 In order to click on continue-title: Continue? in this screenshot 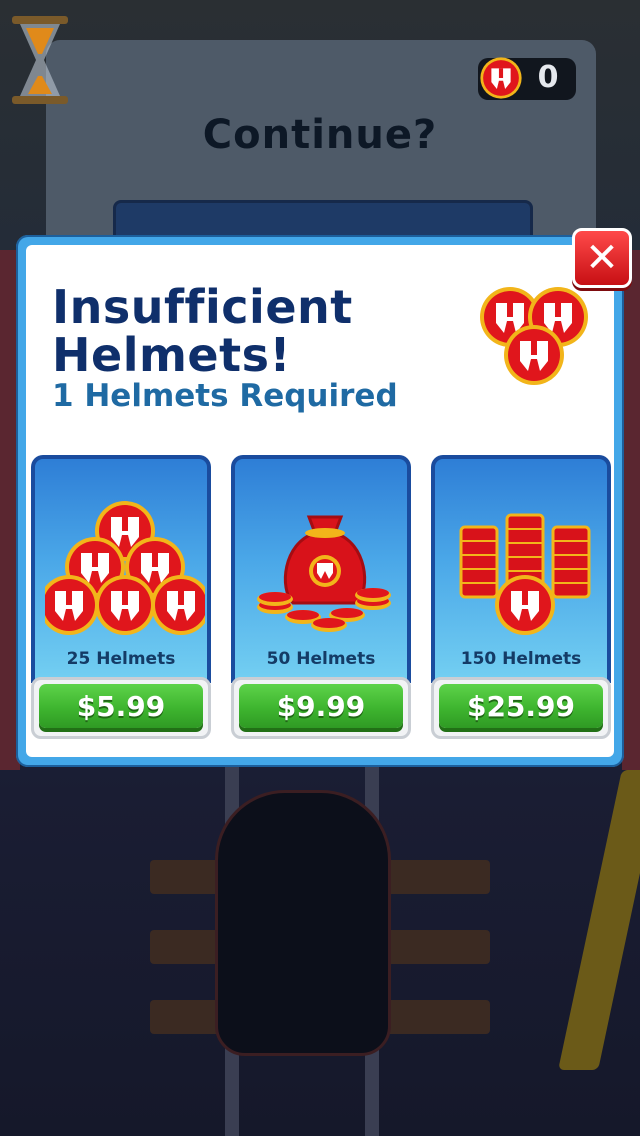, I will do `click(320, 135)`.